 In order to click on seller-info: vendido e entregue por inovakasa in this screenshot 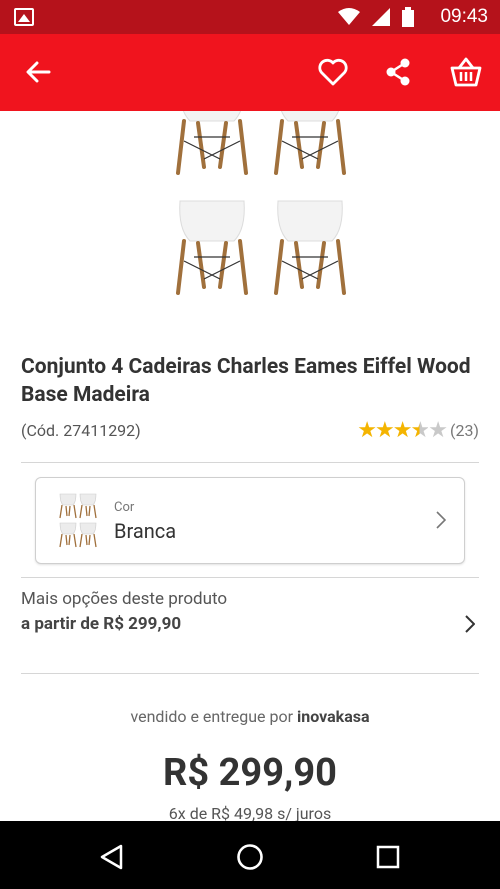, I will do `click(250, 716)`.